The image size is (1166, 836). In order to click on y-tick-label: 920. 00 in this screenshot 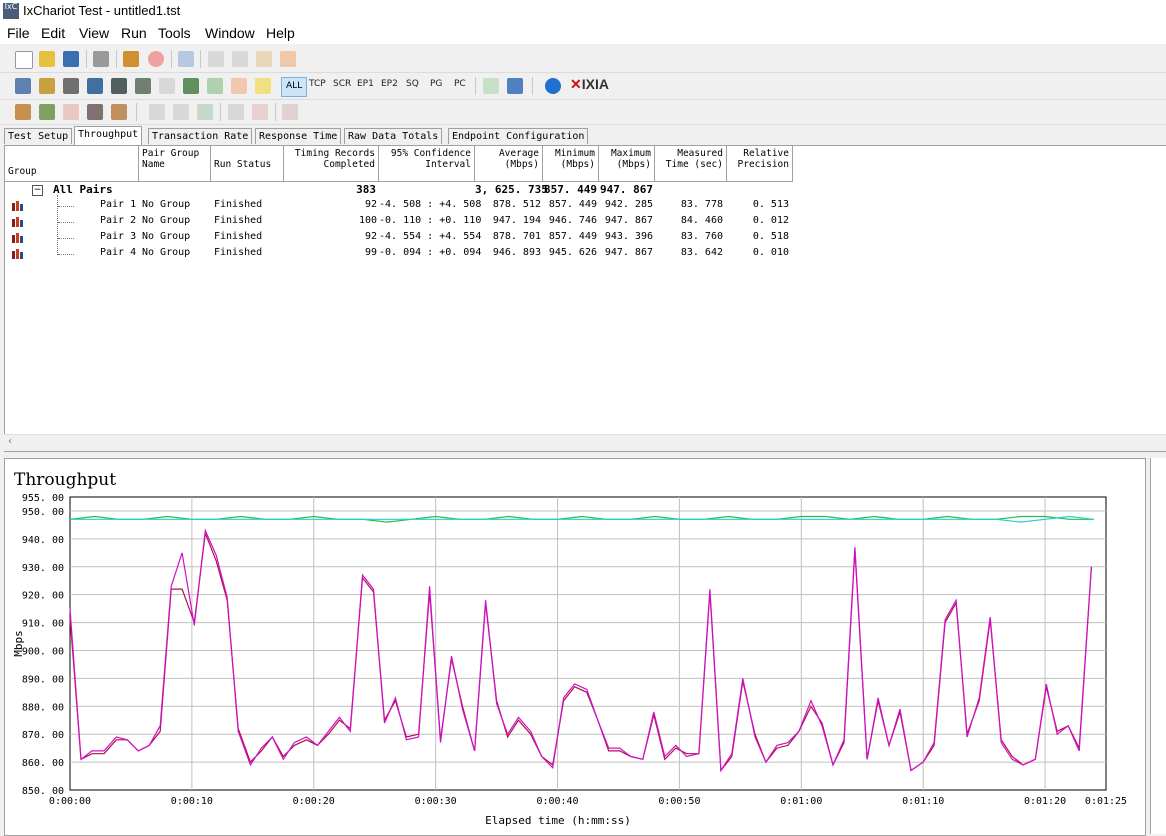, I will do `click(43, 596)`.